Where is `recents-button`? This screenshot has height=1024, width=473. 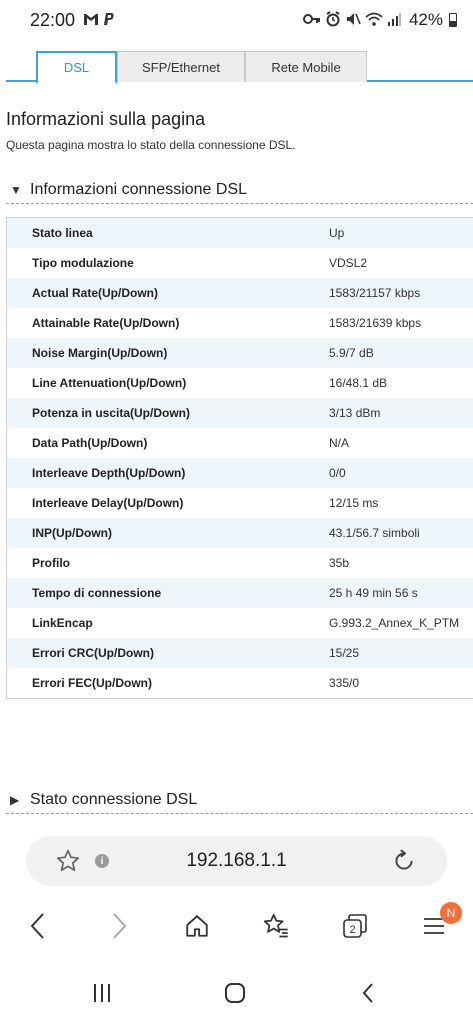 recents-button is located at coordinates (102, 993).